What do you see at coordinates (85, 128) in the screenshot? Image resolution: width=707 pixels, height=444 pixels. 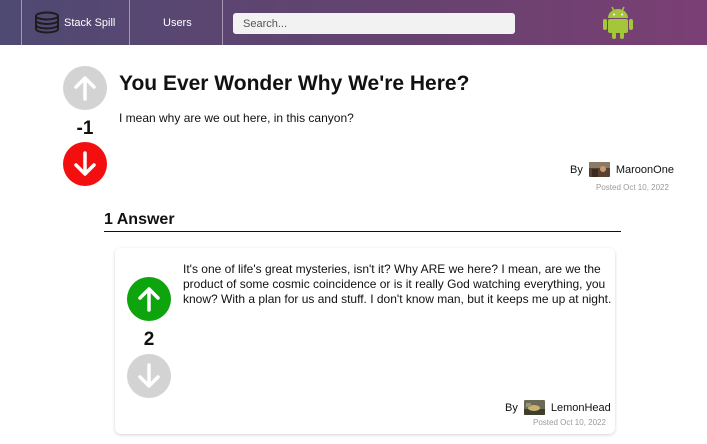 I see `question-score: -1` at bounding box center [85, 128].